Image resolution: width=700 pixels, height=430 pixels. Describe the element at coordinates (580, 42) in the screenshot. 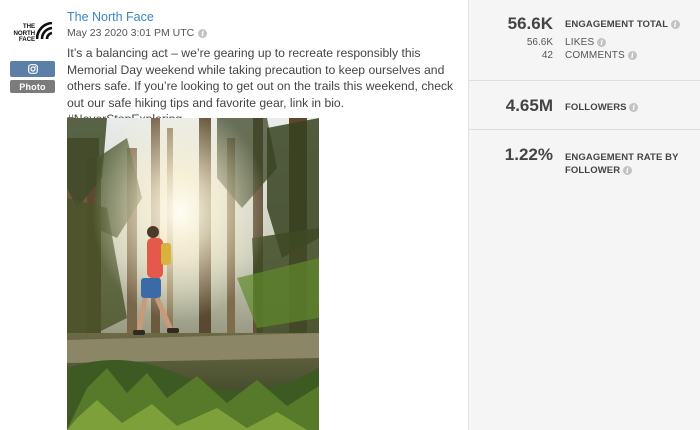

I see `likes-label-text: LIKES` at that location.